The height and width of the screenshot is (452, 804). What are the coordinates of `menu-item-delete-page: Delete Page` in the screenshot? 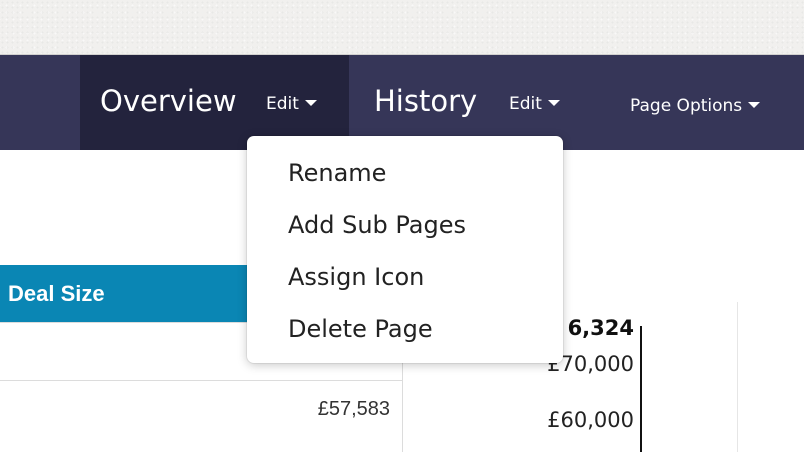 It's located at (360, 329).